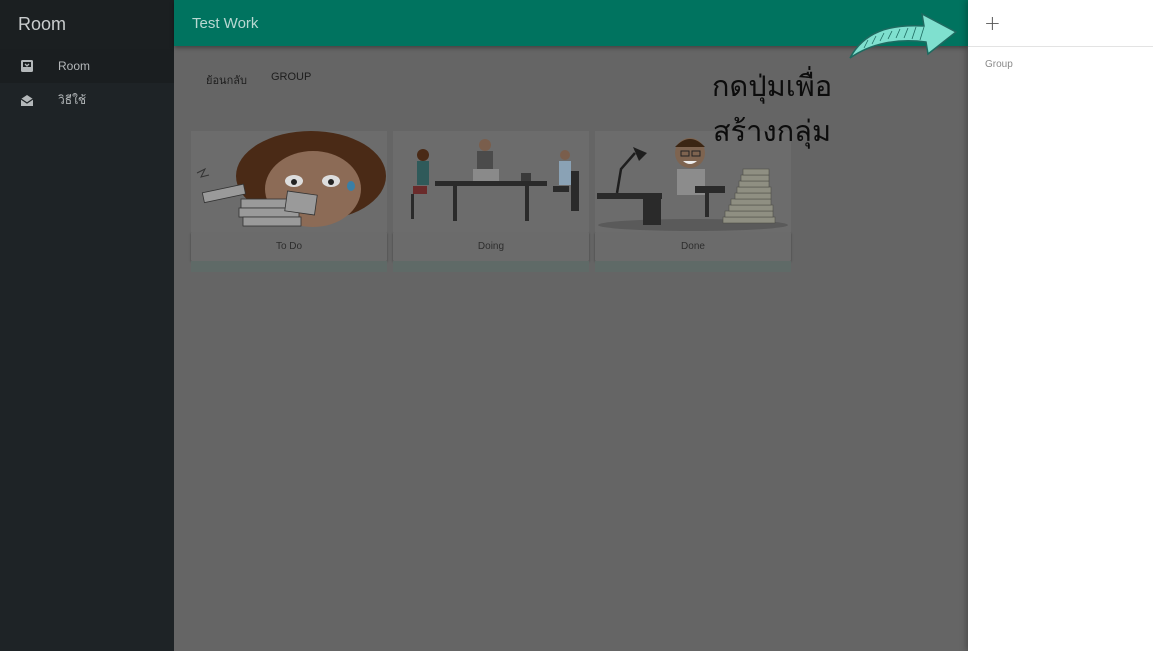  I want to click on drawer-list: Group, so click(1060, 64).